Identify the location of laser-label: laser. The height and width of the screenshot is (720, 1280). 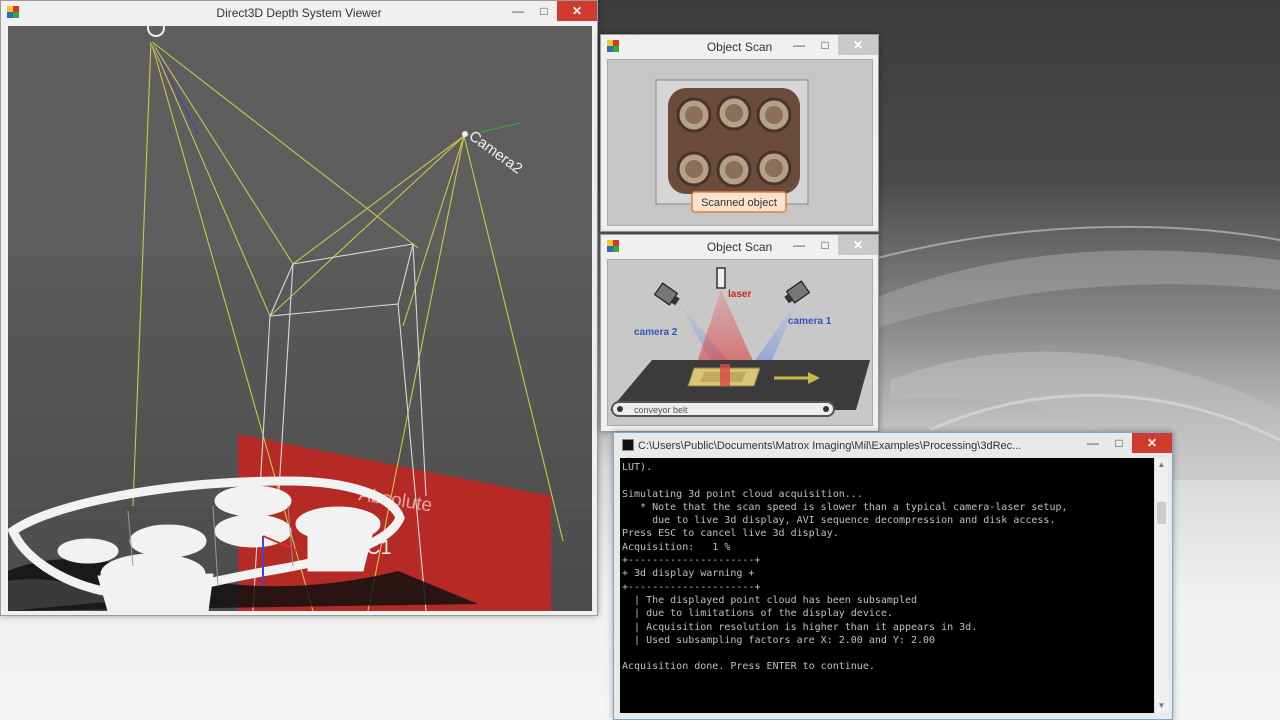
(739, 294).